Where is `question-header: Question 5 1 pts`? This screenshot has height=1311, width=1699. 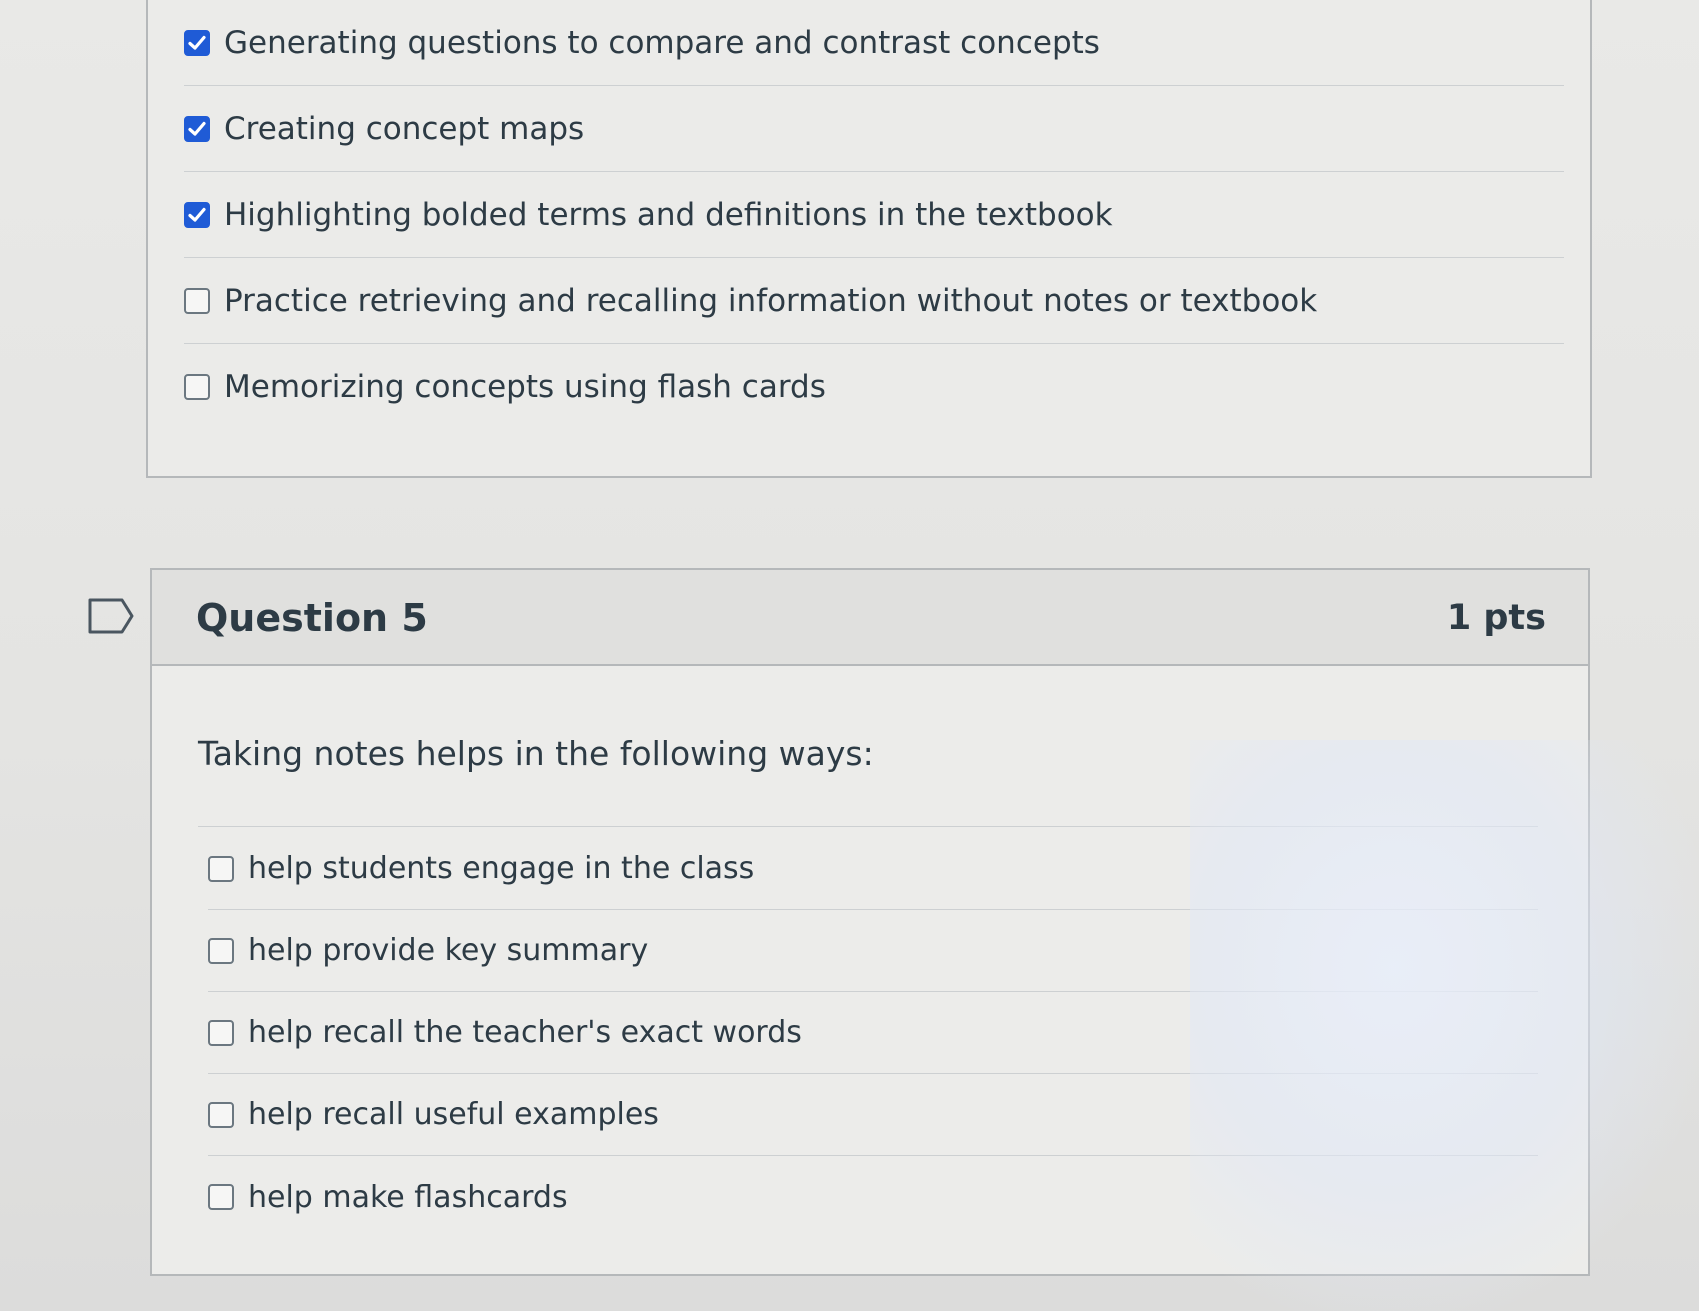 question-header: Question 5 1 pts is located at coordinates (870, 618).